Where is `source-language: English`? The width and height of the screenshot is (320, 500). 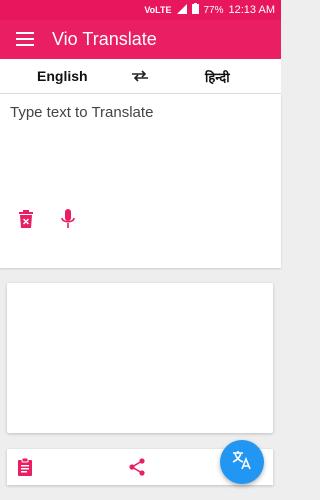 source-language: English is located at coordinates (62, 76).